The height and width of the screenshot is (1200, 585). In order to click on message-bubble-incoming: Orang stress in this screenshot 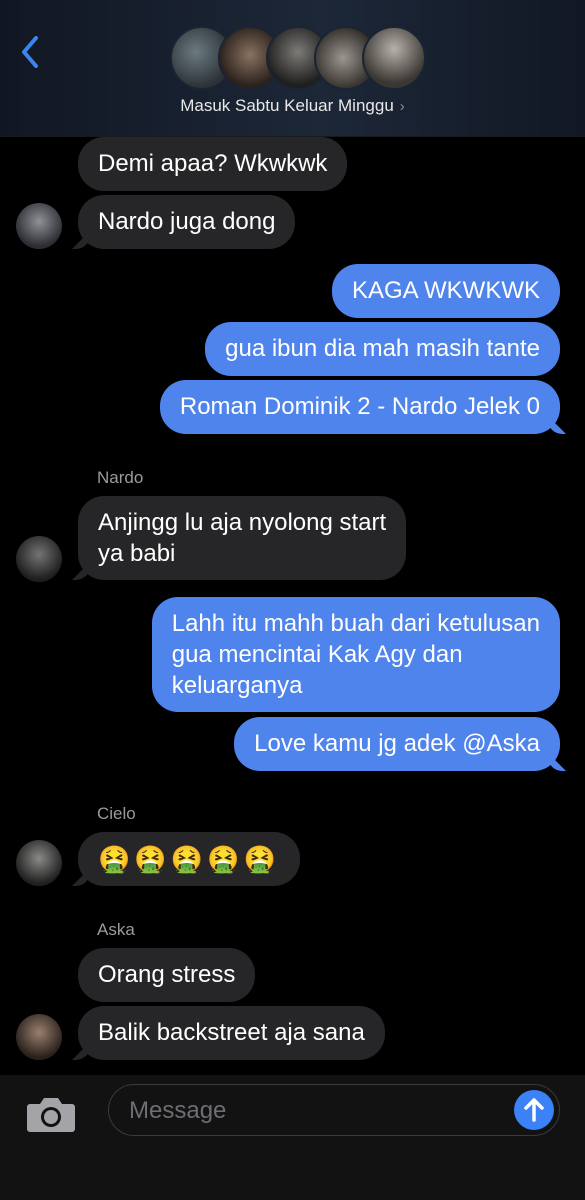, I will do `click(167, 975)`.